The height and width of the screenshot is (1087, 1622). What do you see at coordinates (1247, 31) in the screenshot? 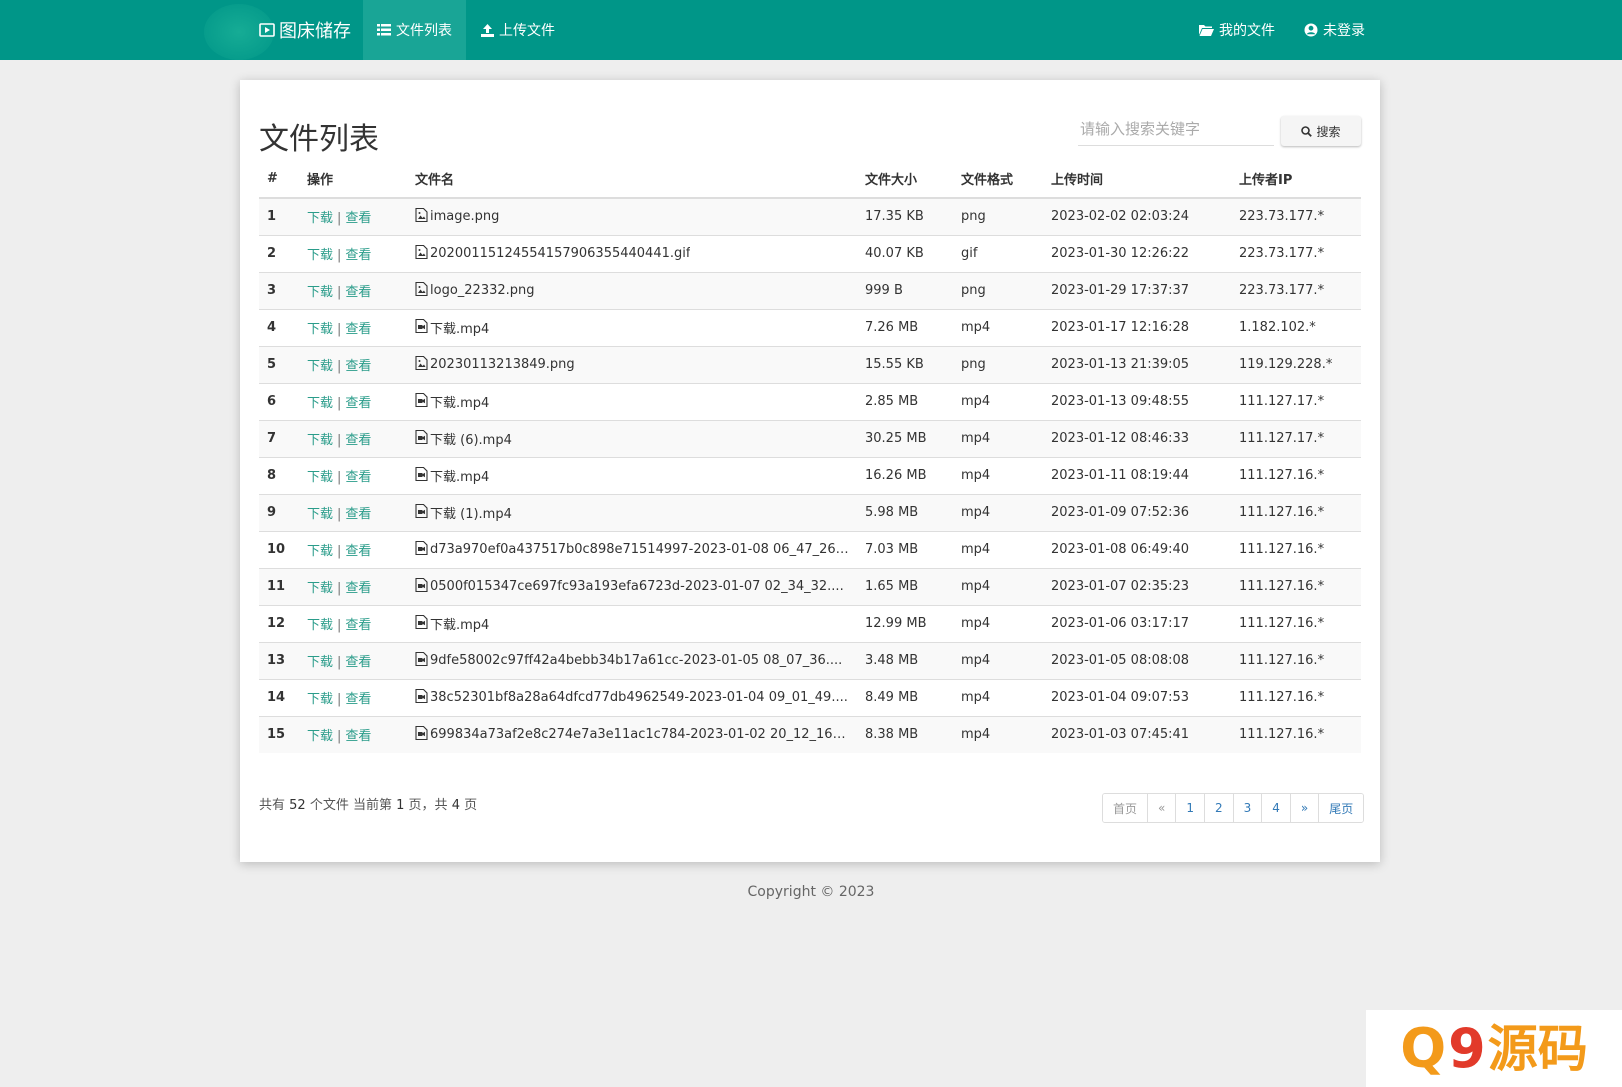
I see `nav-my-files-label: 我的文件` at bounding box center [1247, 31].